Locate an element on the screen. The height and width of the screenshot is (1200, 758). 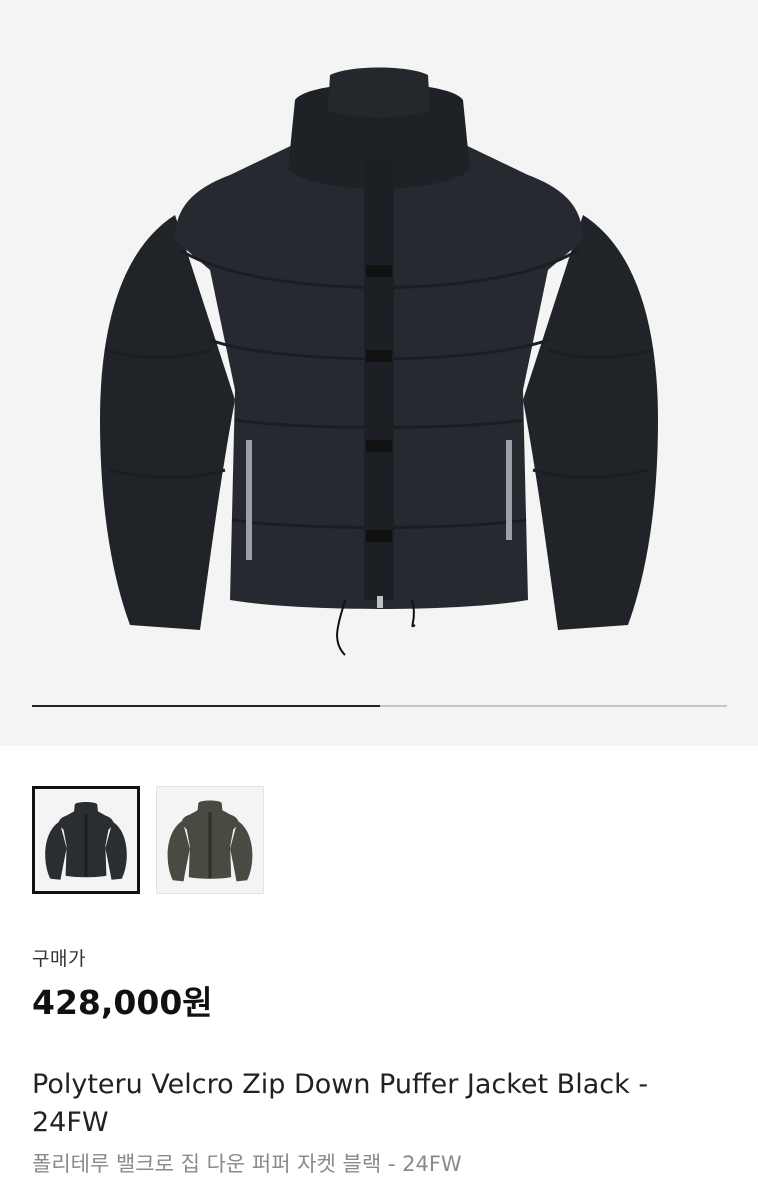
product-title-korean: 폴리테루 밸크로 집 다운 퍼퍼 자켓 블랙 - 24FW is located at coordinates (247, 1164).